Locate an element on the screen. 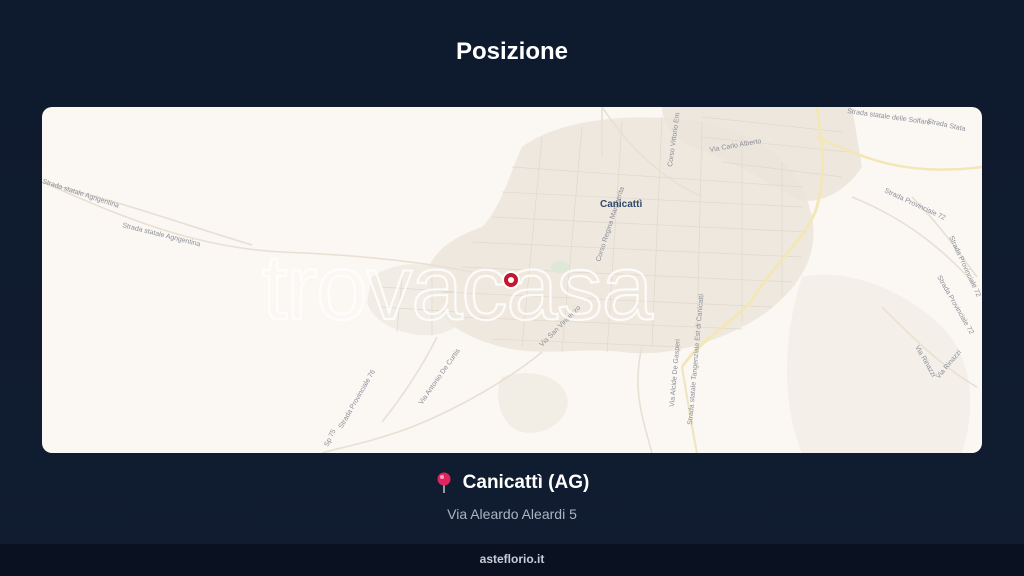 The image size is (1024, 576). city-map-label: Canicattì is located at coordinates (621, 204).